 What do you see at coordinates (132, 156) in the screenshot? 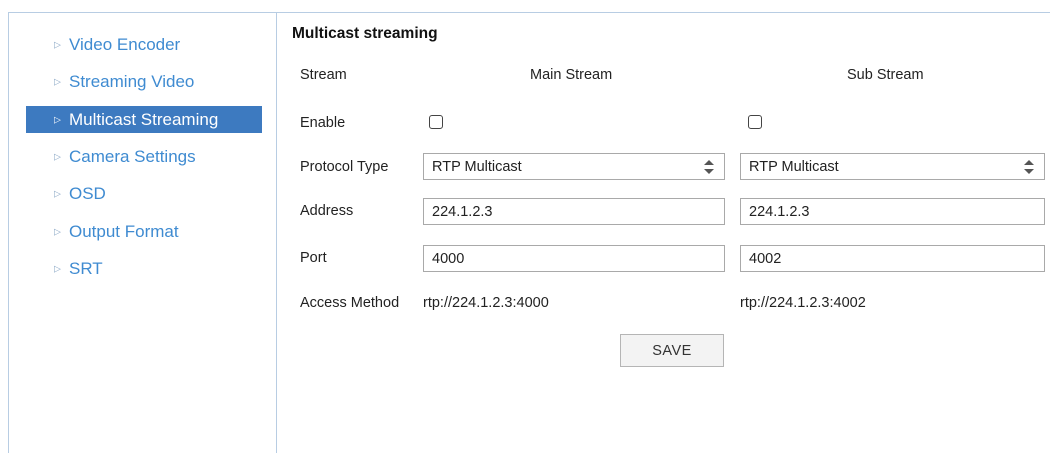
I see `sidebar-item-label: Camera Settings` at bounding box center [132, 156].